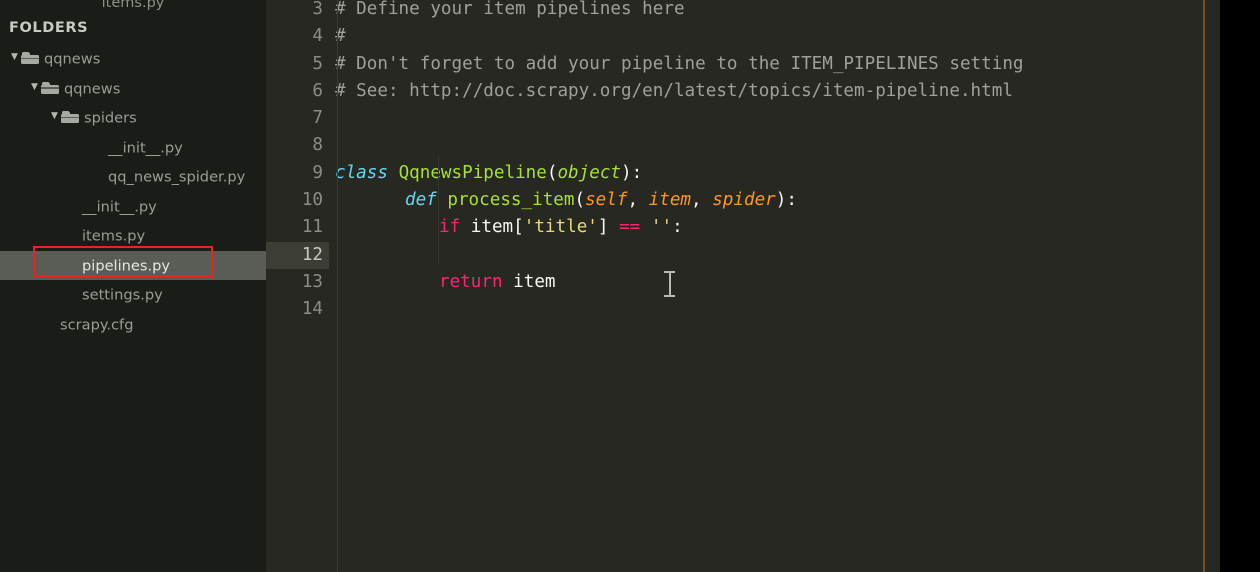 Image resolution: width=1260 pixels, height=572 pixels. Describe the element at coordinates (743, 11) in the screenshot. I see `code-line: 3 # Define your item pipelines here` at that location.